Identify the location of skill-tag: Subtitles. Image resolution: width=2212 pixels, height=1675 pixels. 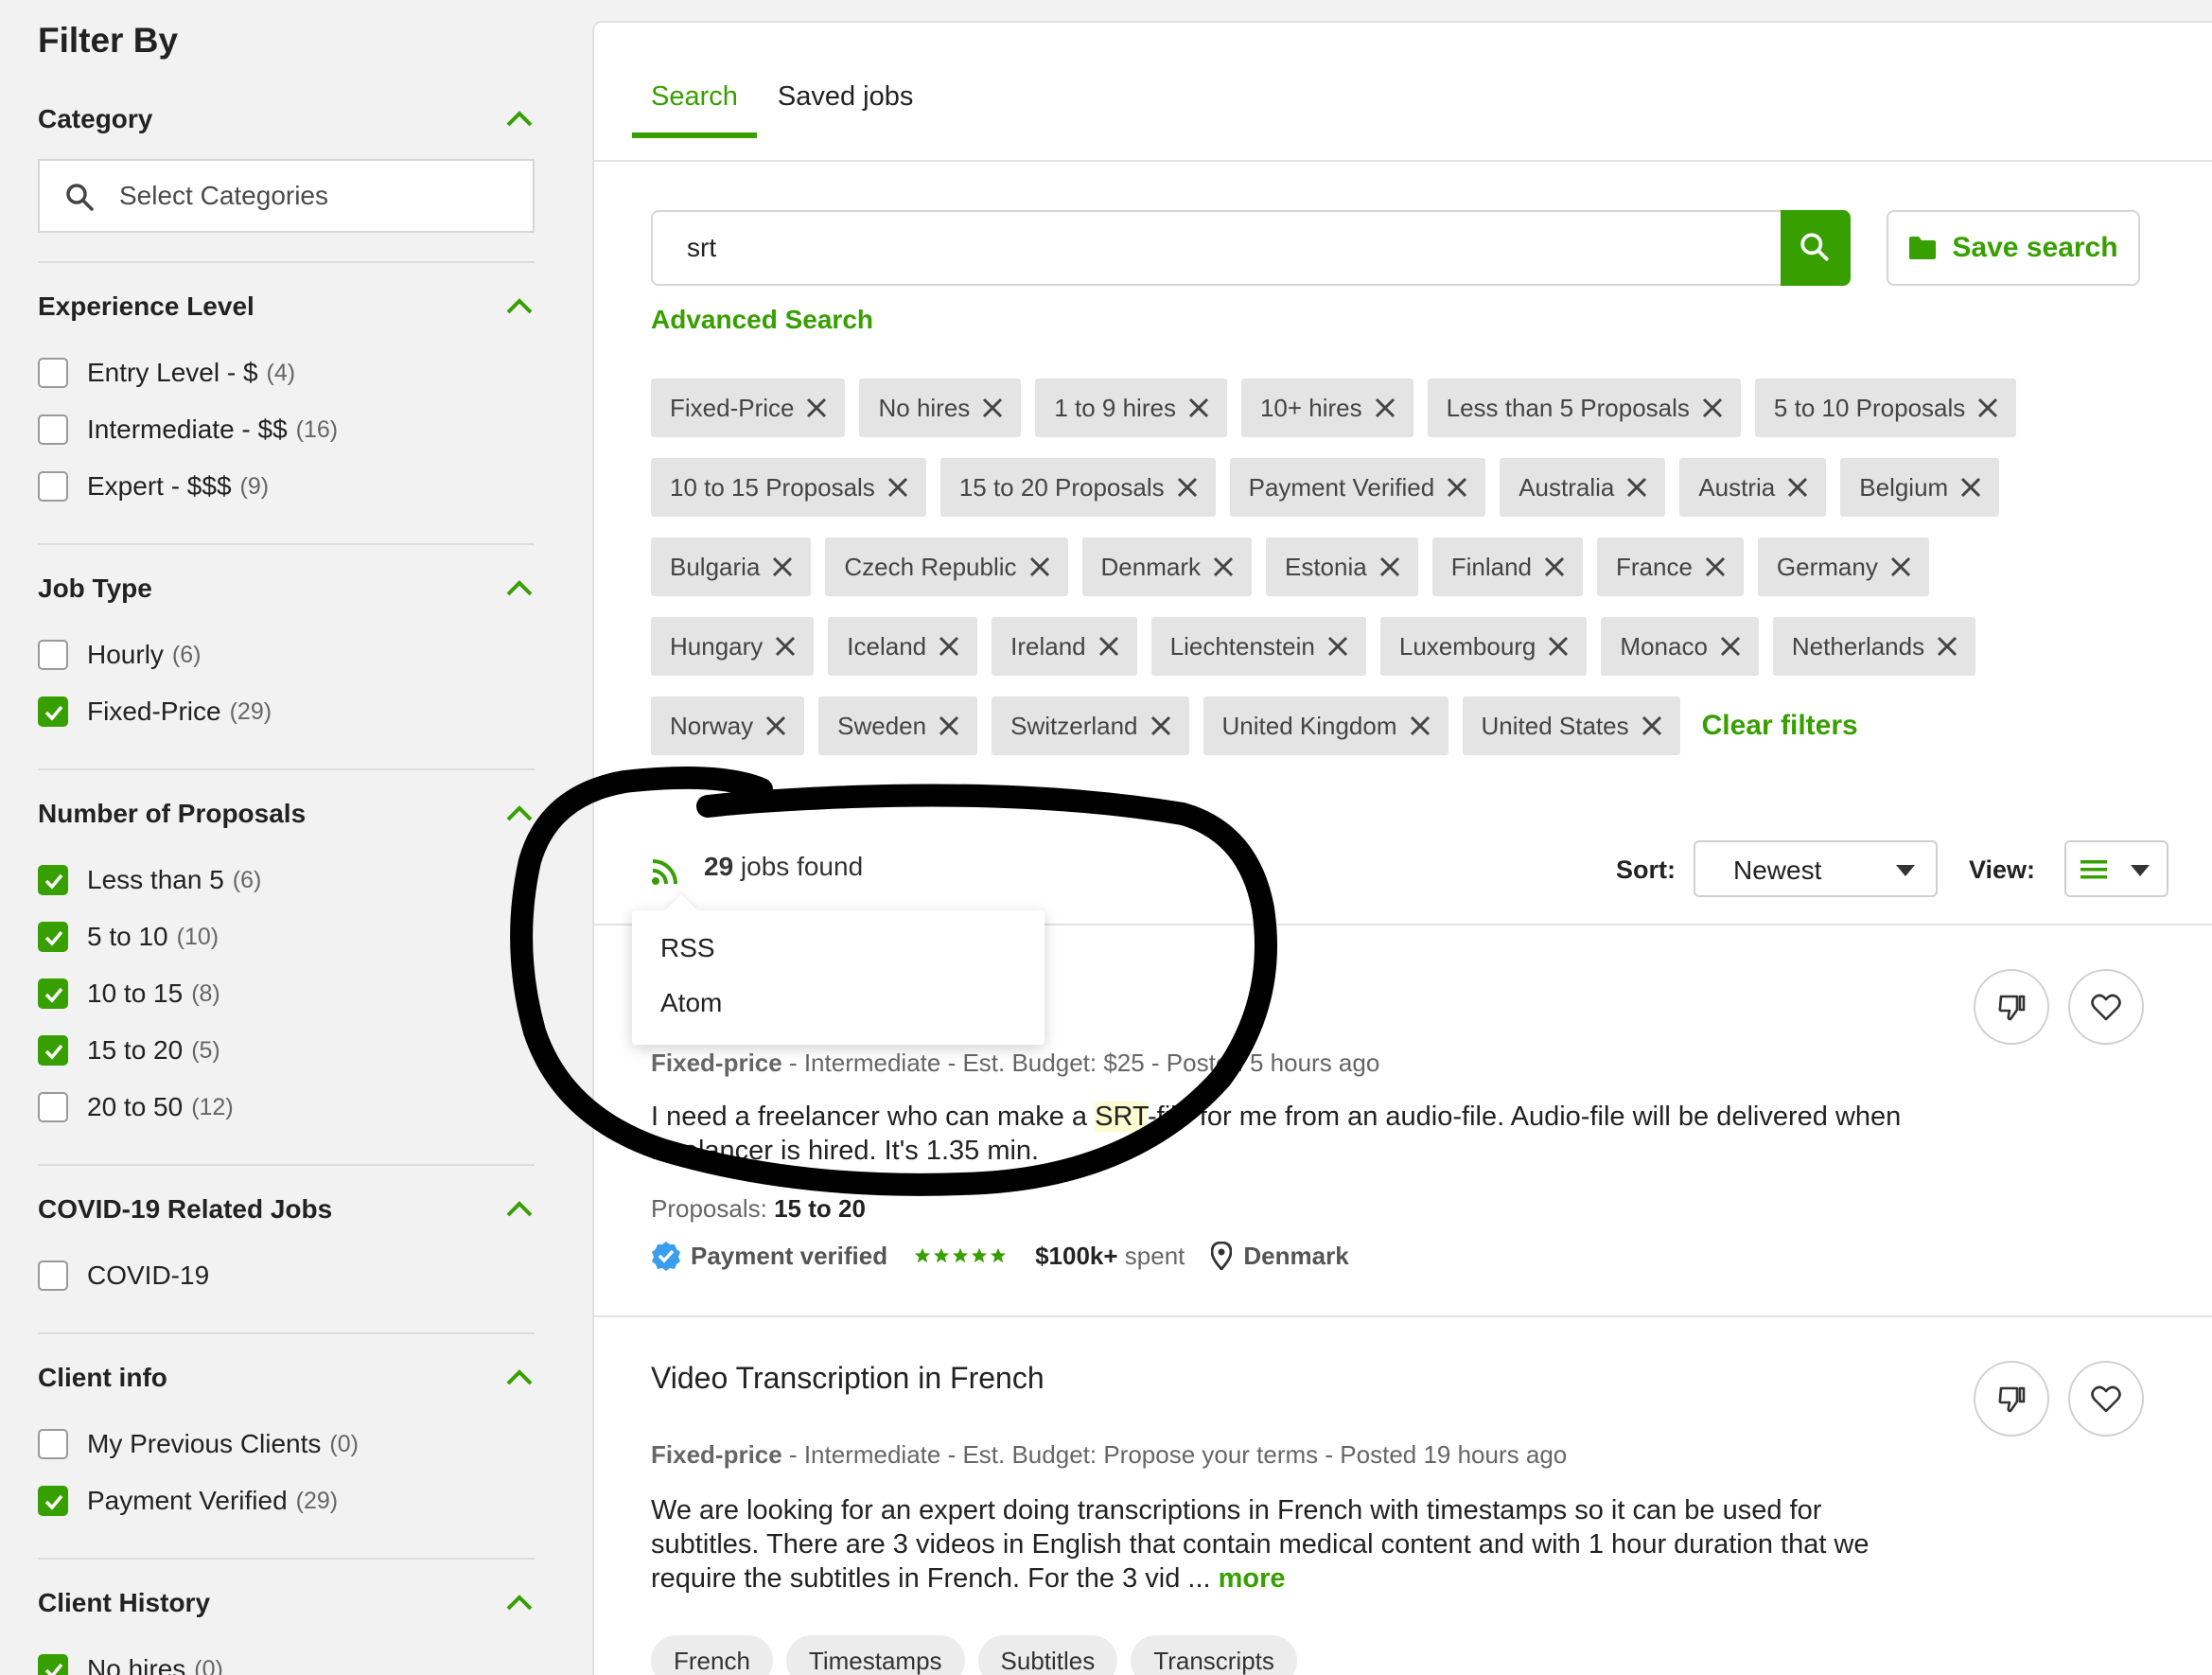
(1048, 1655).